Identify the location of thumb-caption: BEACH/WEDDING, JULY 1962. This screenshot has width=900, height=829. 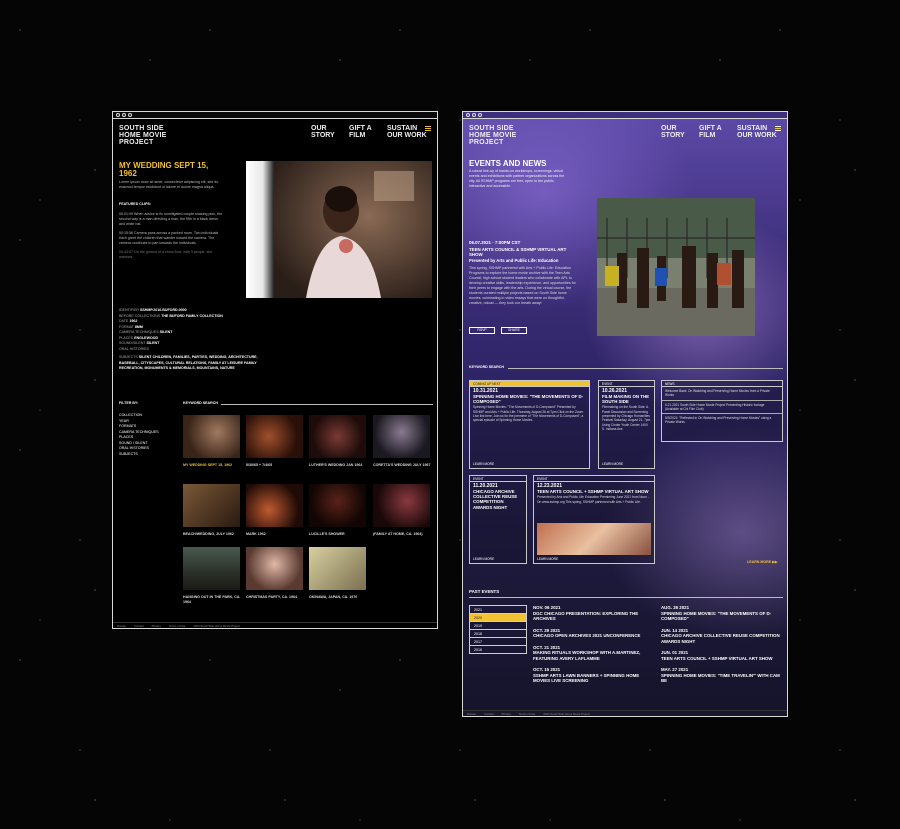
(213, 534).